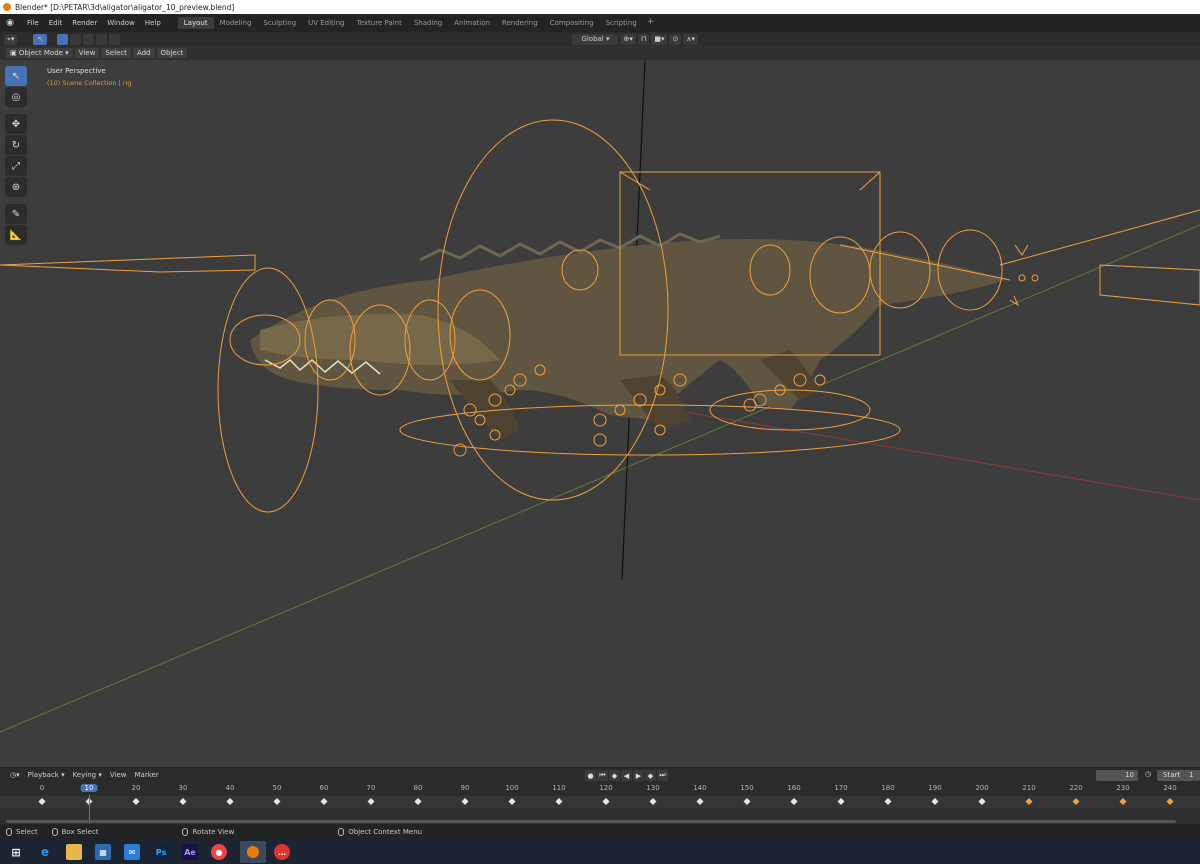  What do you see at coordinates (74, 852) in the screenshot?
I see `file-explorer-icon` at bounding box center [74, 852].